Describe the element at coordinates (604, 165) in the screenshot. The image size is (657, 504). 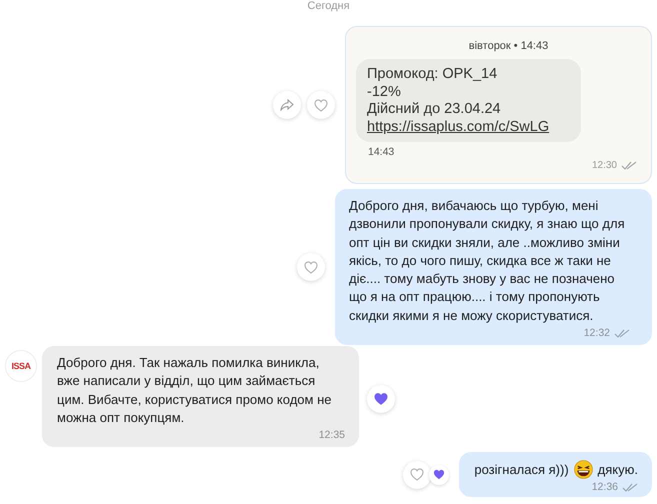
I see `message-time: 12:30` at that location.